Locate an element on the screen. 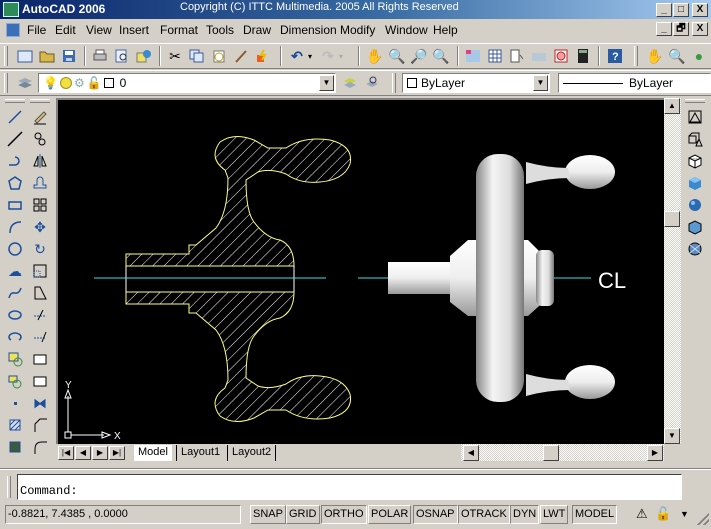 This screenshot has height=529, width=711. properties-icon is located at coordinates (473, 56).